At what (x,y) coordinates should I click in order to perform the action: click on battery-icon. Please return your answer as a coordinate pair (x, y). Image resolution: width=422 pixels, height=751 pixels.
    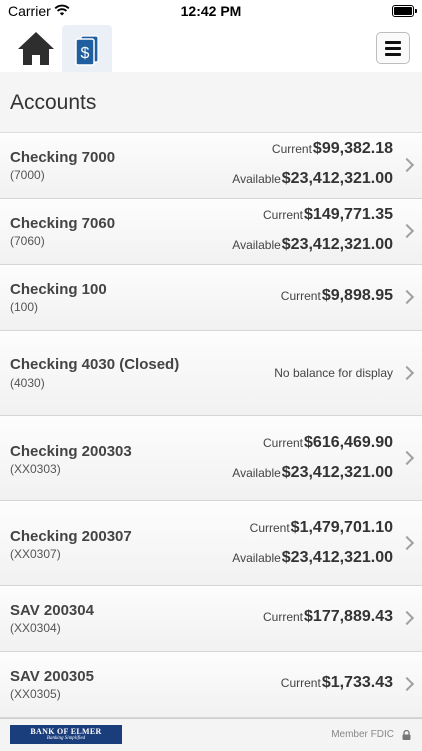
    Looking at the image, I should click on (404, 11).